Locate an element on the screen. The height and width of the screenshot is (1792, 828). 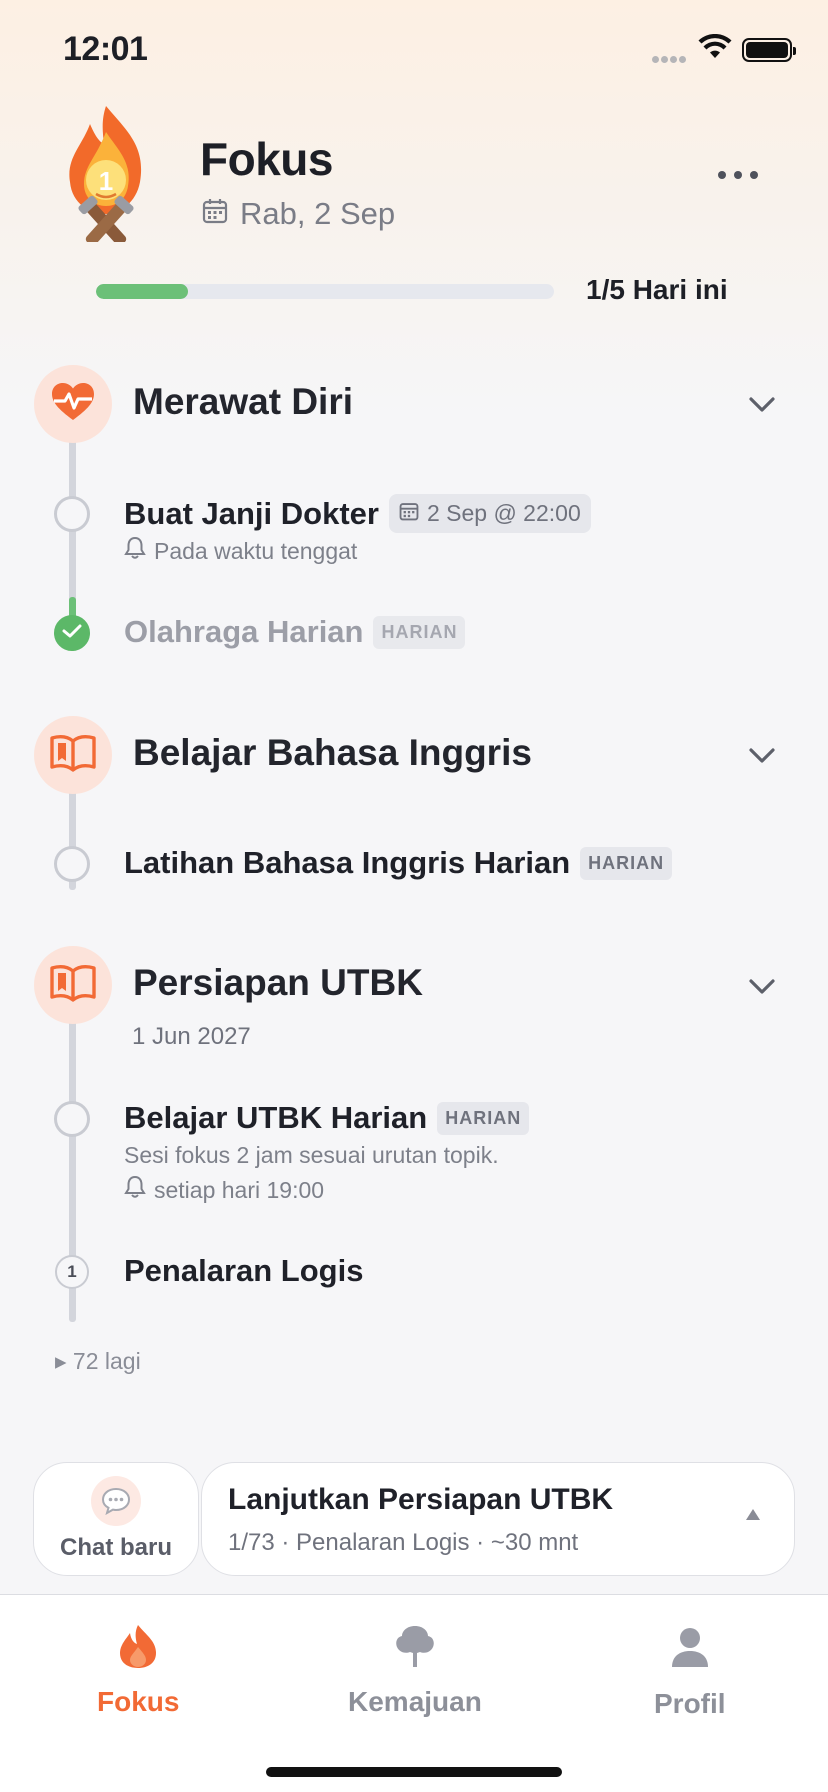
streak-campfire-logo: 1 is located at coordinates (106, 174).